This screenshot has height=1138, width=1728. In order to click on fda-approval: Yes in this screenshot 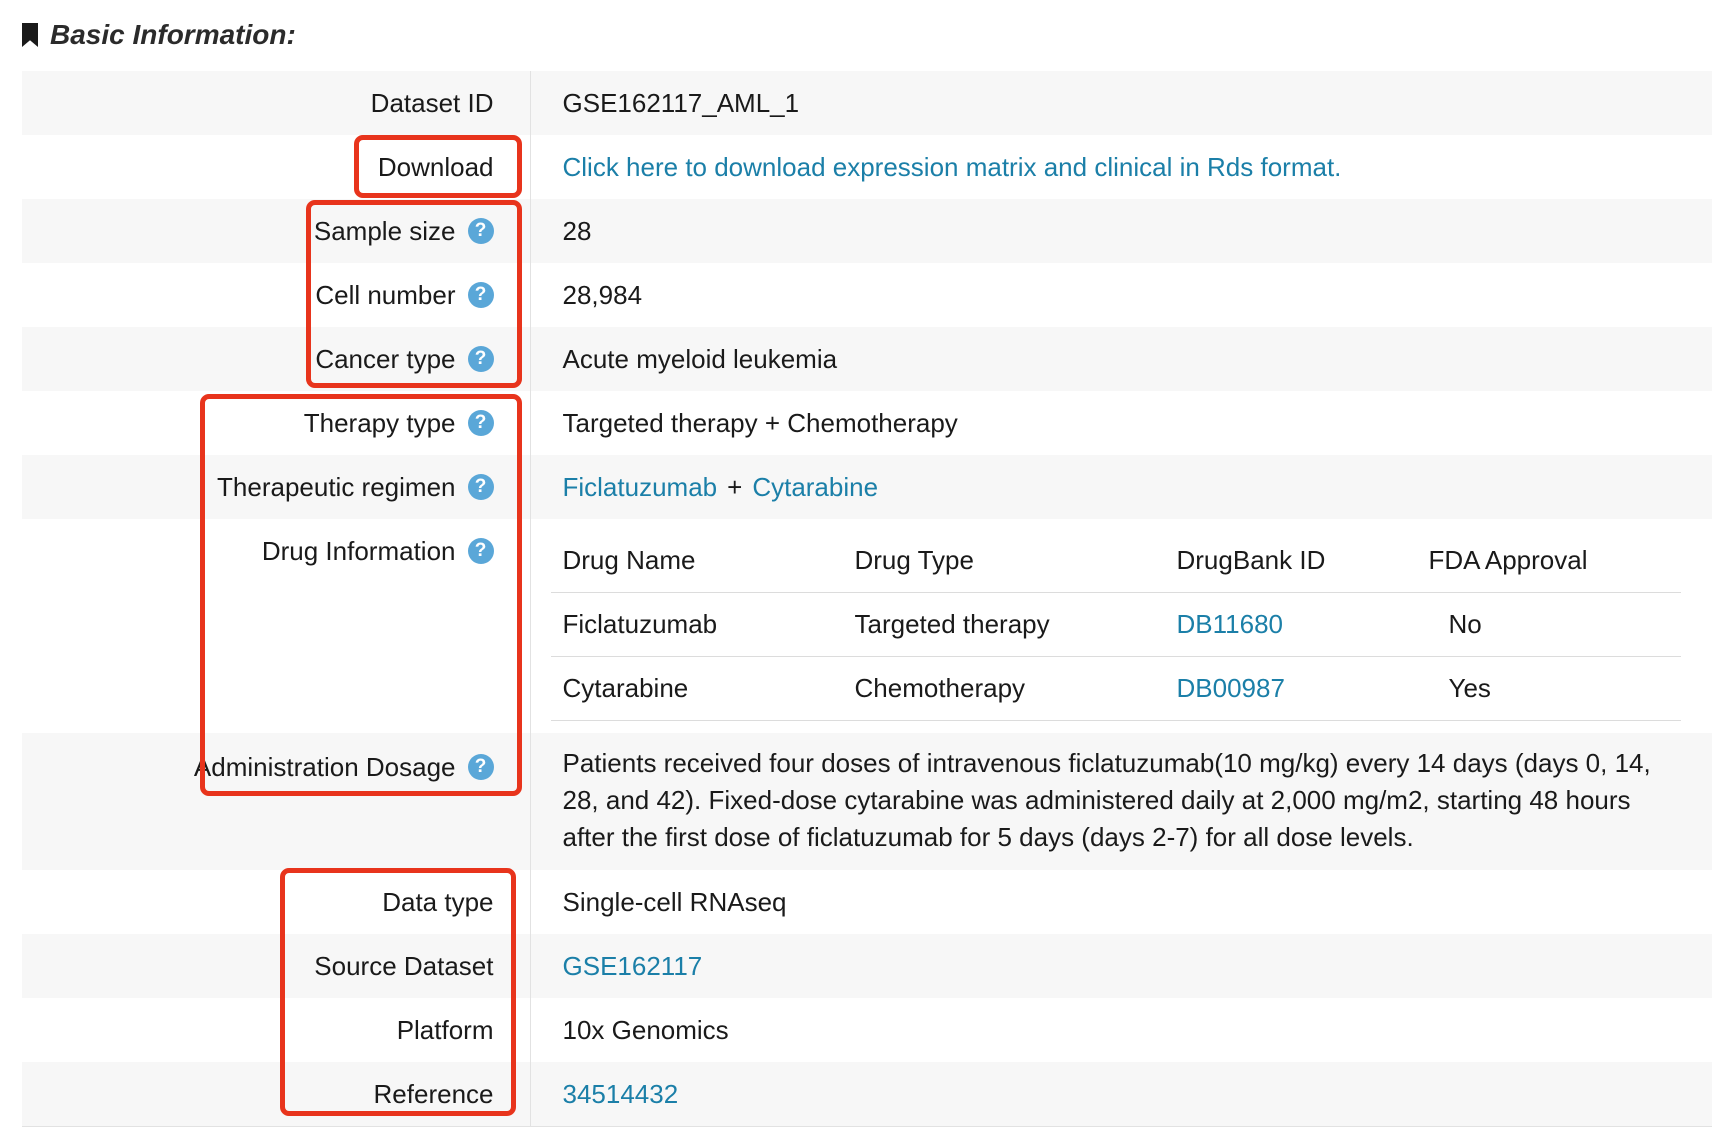, I will do `click(1548, 688)`.